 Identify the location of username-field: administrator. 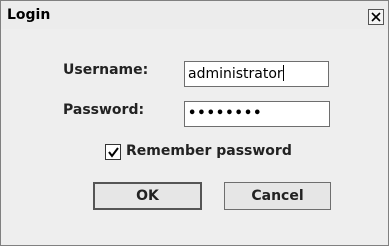
(256, 74).